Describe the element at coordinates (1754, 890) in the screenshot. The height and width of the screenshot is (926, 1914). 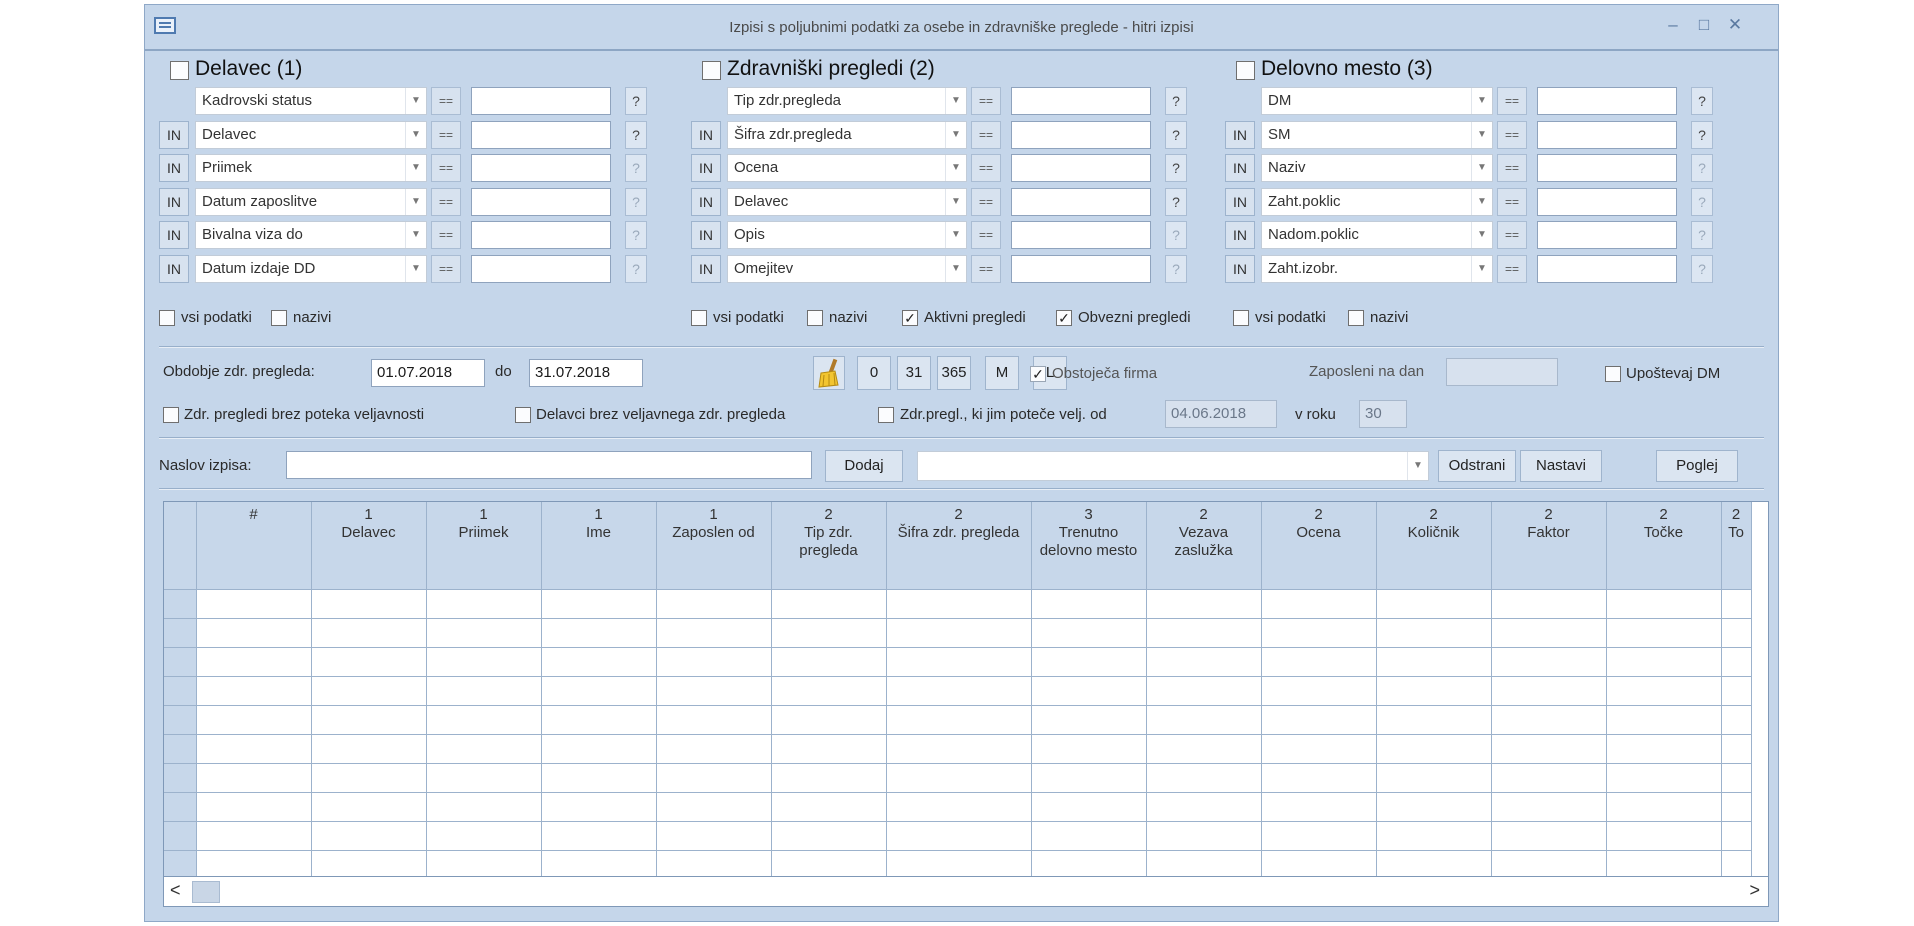
I see `scroll-right-icon: >` at that location.